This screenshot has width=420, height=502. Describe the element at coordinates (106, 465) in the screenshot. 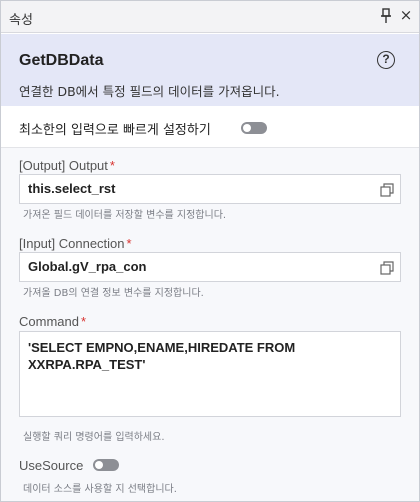

I see `usesource-toggle` at that location.